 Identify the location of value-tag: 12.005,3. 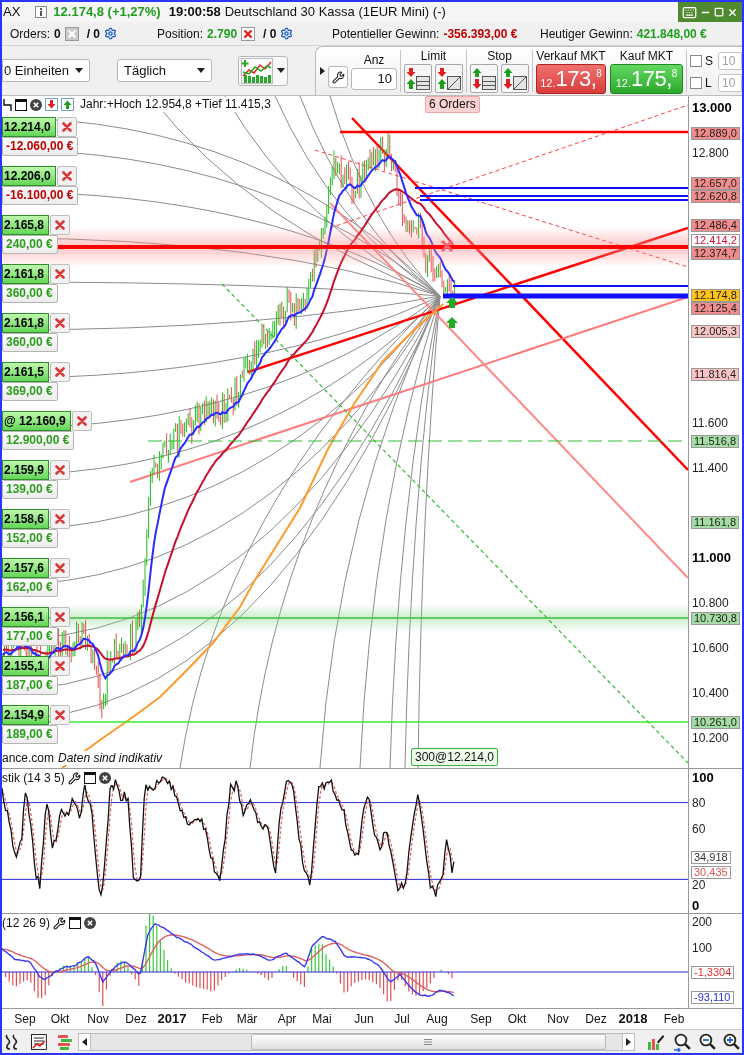
(715, 331).